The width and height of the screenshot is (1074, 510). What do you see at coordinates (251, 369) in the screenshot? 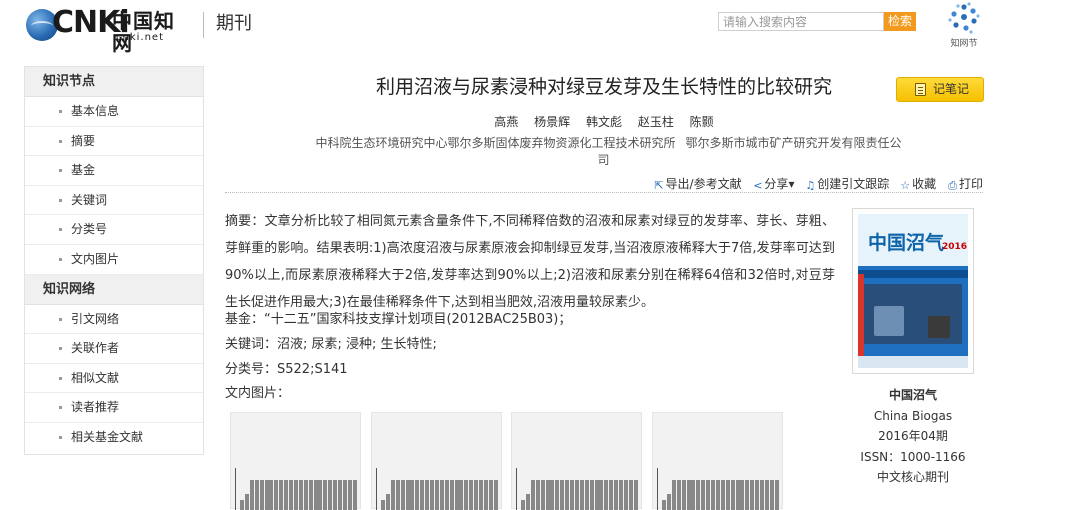
I see `classification-label: 分类号：` at bounding box center [251, 369].